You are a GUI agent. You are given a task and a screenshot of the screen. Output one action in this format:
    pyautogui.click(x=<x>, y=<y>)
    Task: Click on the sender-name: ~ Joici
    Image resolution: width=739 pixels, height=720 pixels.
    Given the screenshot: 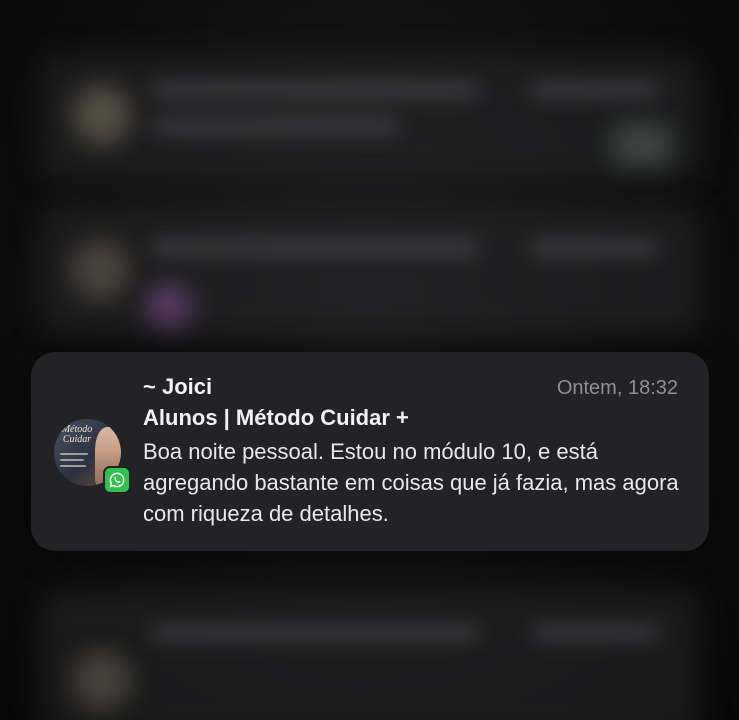 What is the action you would take?
    pyautogui.click(x=178, y=386)
    